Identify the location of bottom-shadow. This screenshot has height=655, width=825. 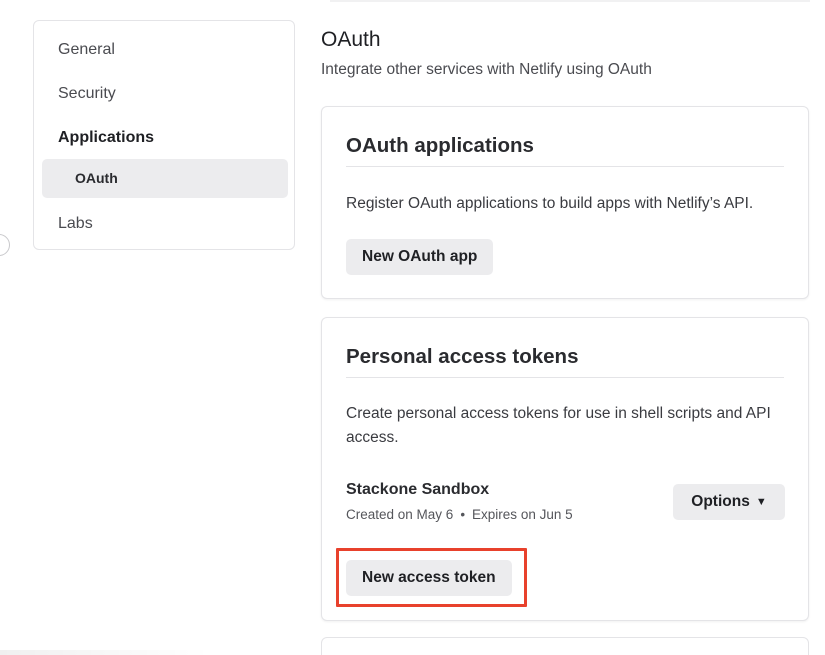
(105, 652).